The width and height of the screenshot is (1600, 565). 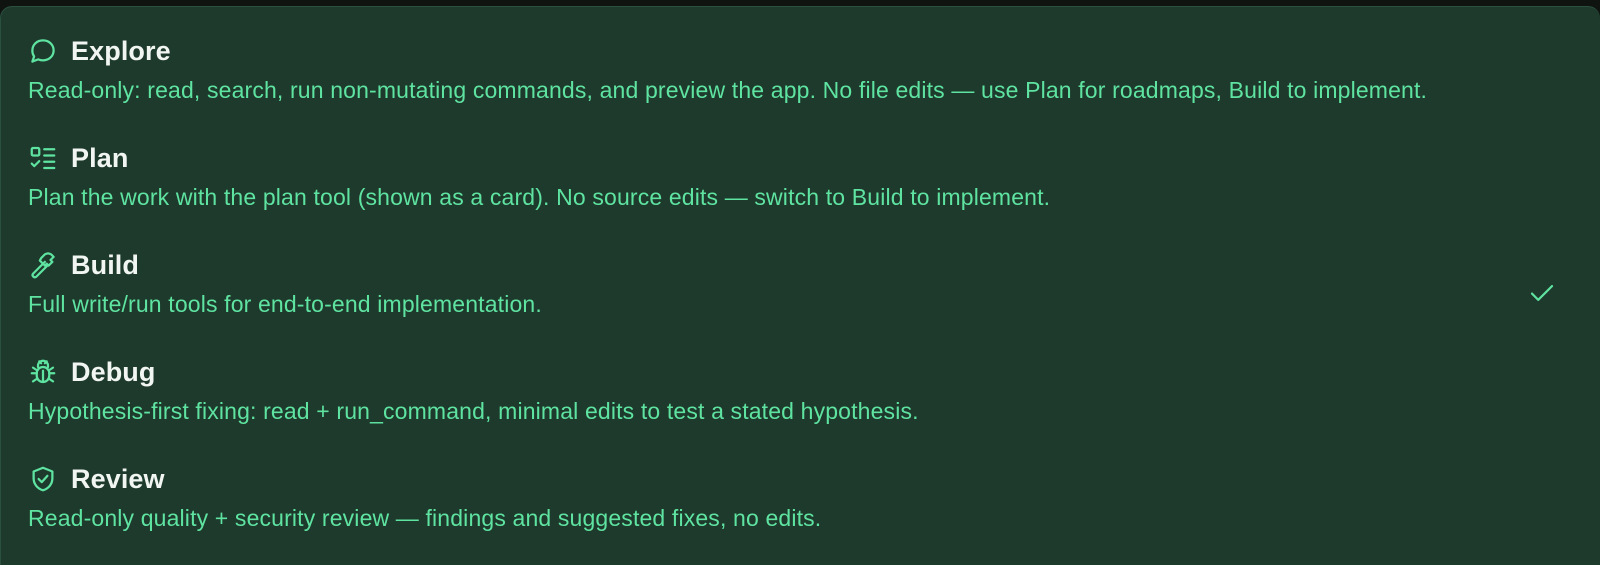 I want to click on mode-option-header: Build, so click(x=83, y=265).